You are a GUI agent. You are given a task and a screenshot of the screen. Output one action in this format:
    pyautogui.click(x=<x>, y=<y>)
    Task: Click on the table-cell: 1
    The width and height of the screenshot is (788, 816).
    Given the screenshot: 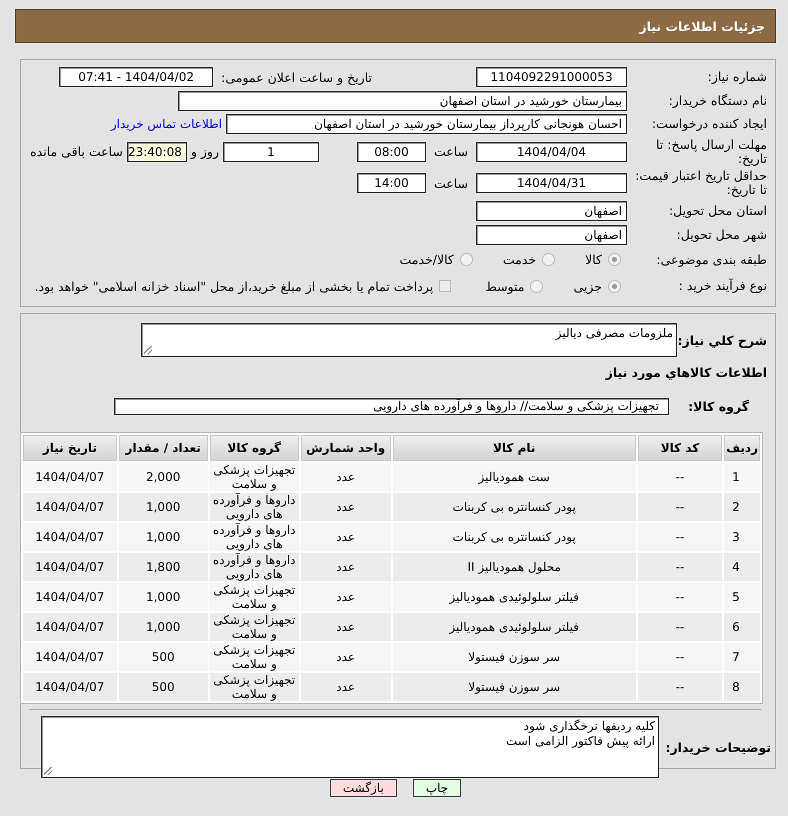 What is the action you would take?
    pyautogui.click(x=742, y=477)
    